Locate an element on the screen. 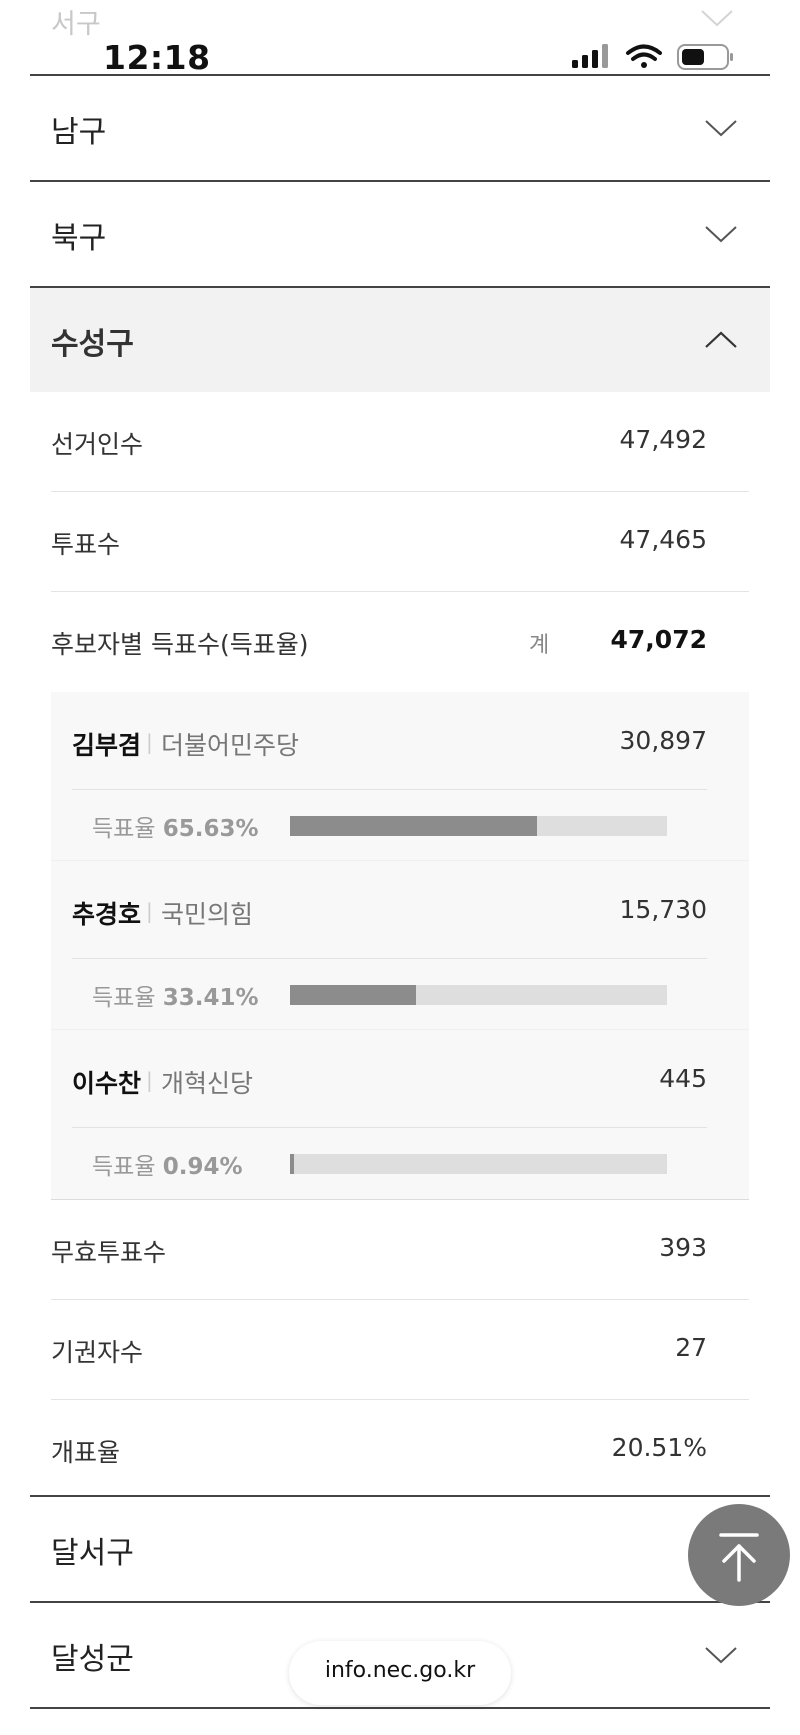 This screenshot has height=1735, width=800. status-bar: 12:18 is located at coordinates (400, 56).